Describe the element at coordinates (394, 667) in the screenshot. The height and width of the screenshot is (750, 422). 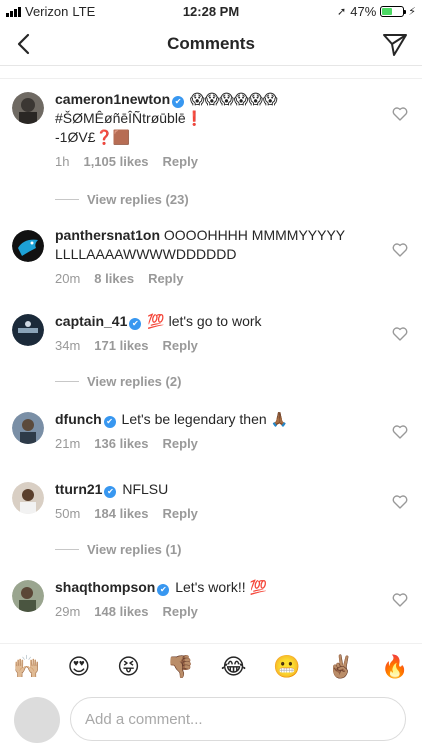
I see `emoji-fire: 🔥` at that location.